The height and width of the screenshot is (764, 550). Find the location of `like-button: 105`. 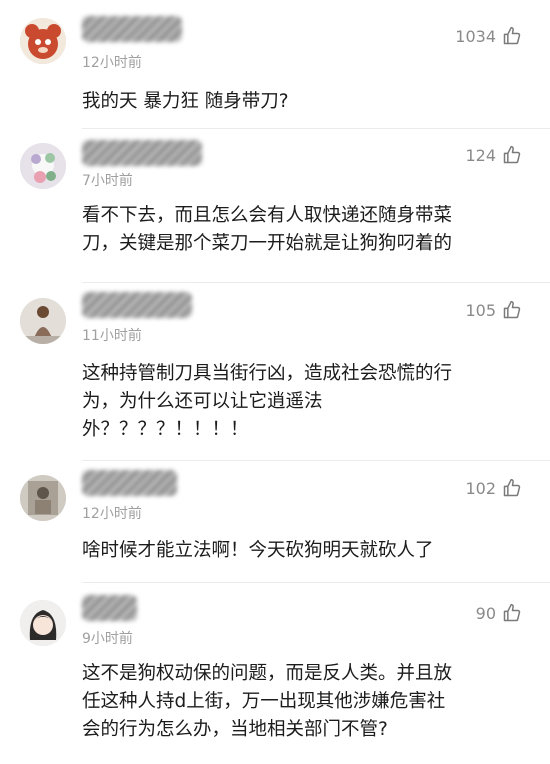

like-button: 105 is located at coordinates (493, 310).